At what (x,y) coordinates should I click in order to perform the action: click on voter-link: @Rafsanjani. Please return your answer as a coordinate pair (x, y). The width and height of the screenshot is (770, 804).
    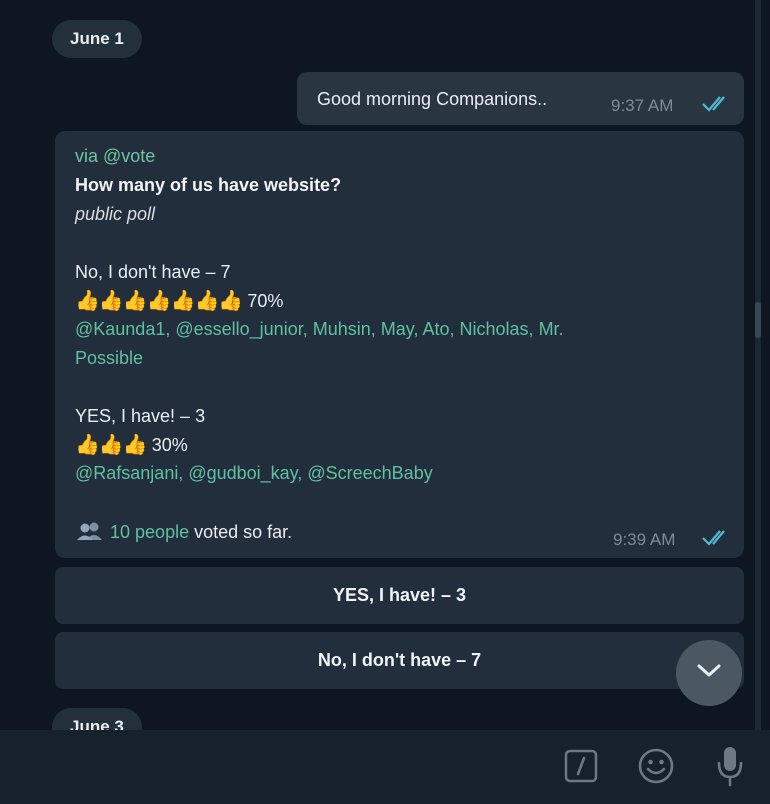
    Looking at the image, I should click on (126, 473).